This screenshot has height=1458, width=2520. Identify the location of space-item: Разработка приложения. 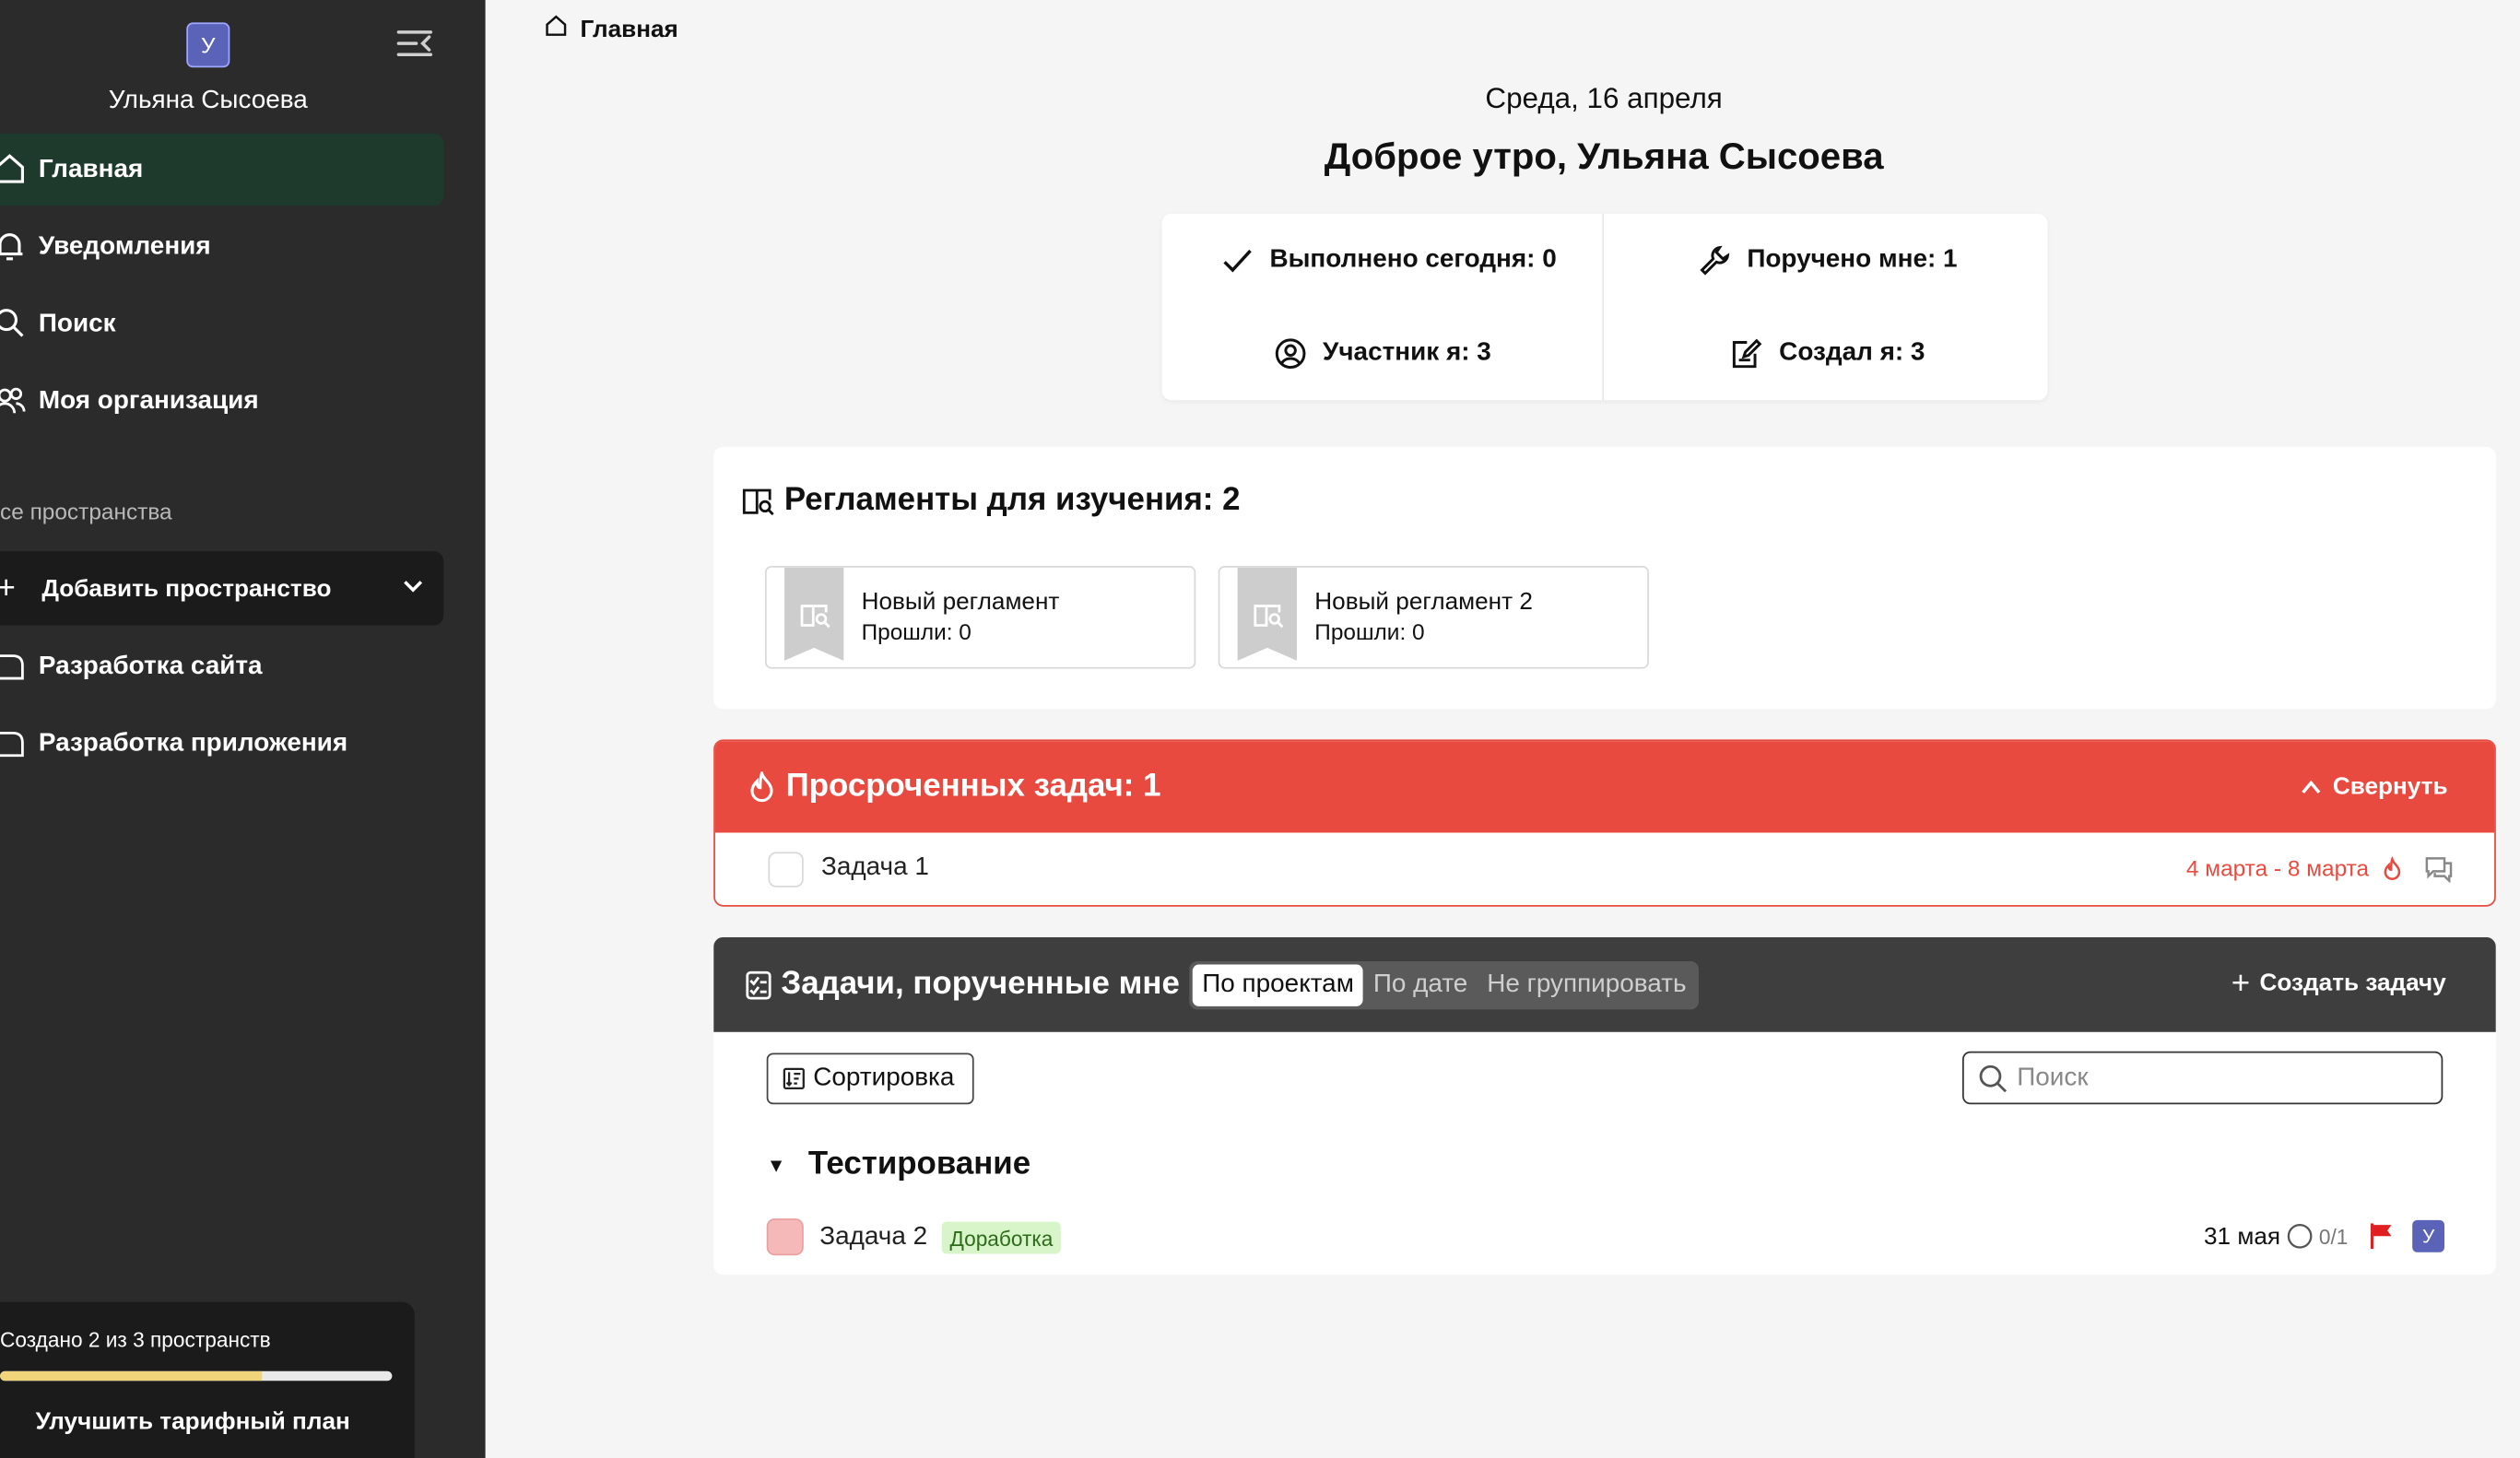
(221, 743).